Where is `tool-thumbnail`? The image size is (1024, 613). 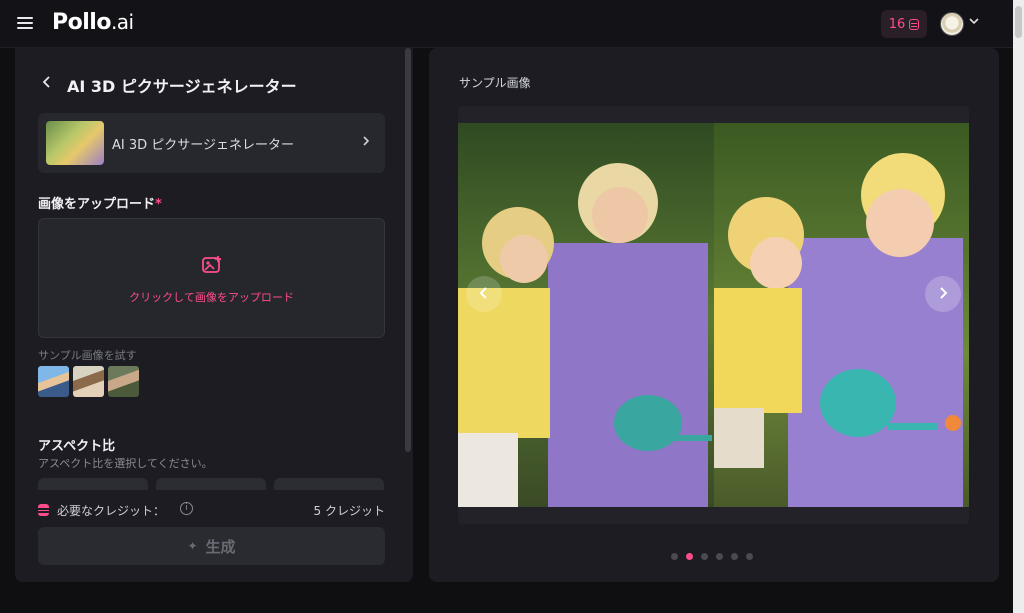 tool-thumbnail is located at coordinates (75, 143).